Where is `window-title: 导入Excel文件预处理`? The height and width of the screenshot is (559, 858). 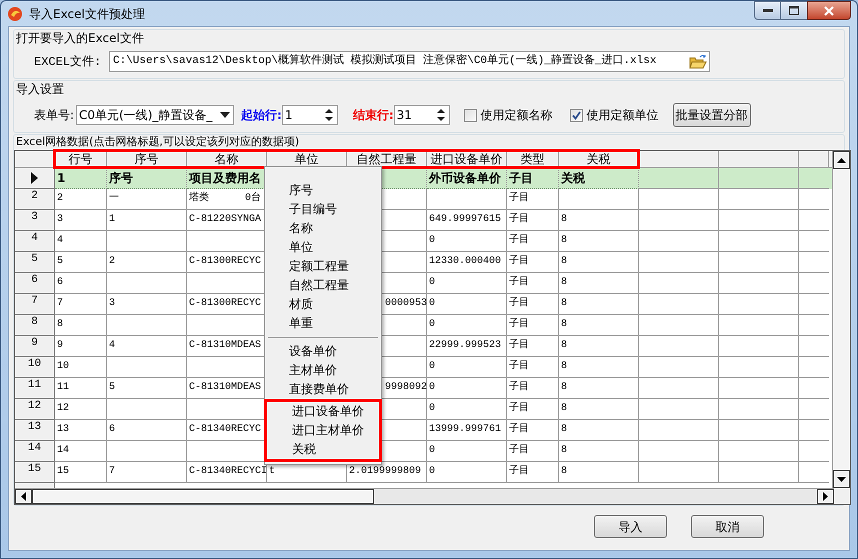 window-title: 导入Excel文件预处理 is located at coordinates (87, 14).